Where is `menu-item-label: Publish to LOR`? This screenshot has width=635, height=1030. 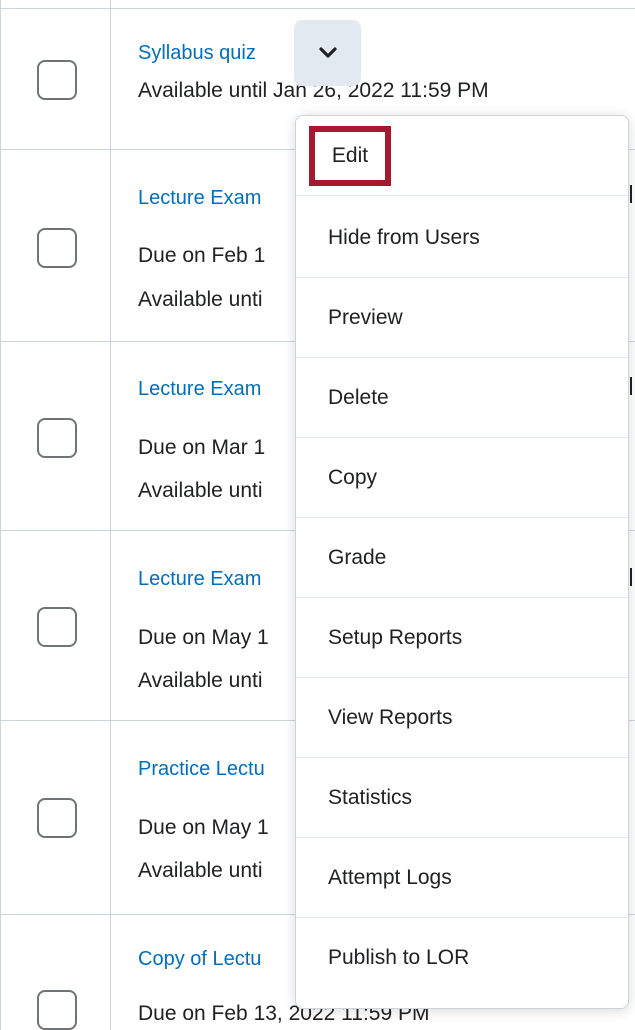
menu-item-label: Publish to LOR is located at coordinates (399, 957).